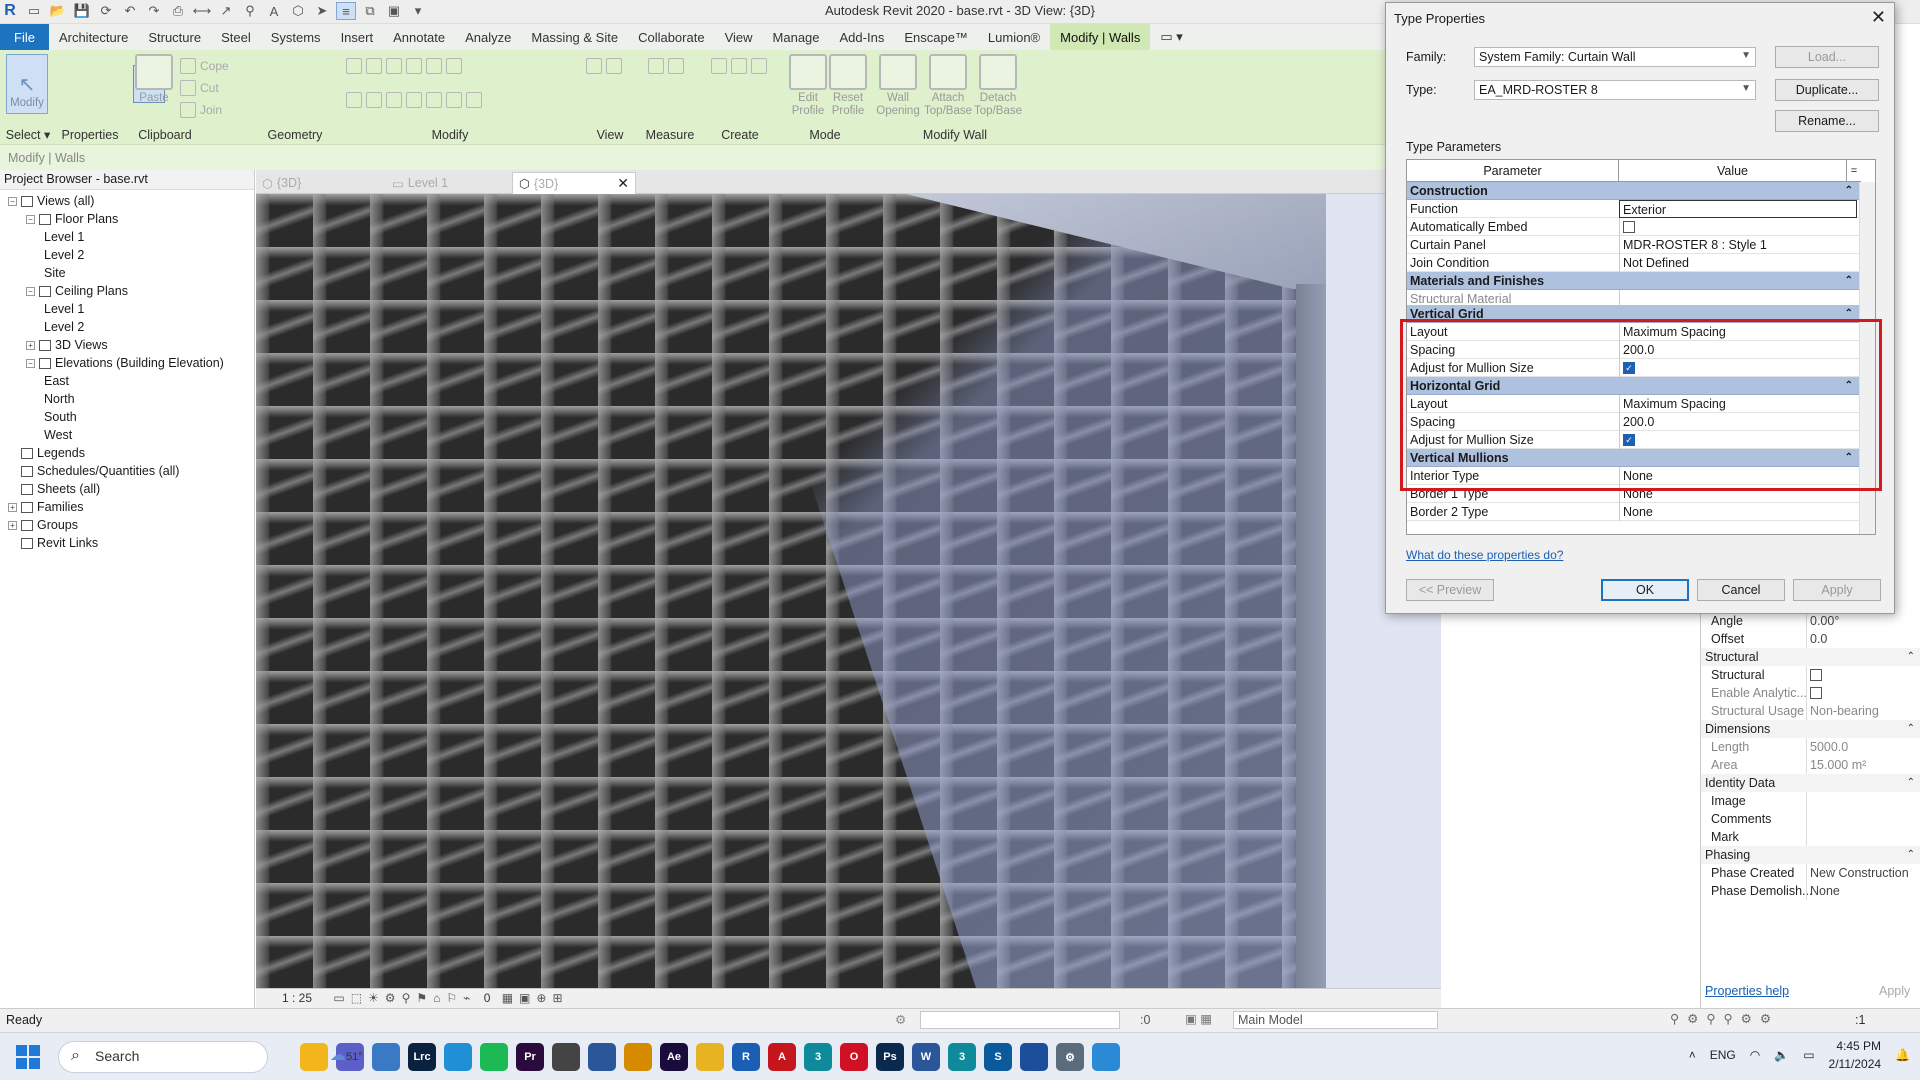 The image size is (1920, 1080). What do you see at coordinates (1861, 765) in the screenshot?
I see `property-value: 15.000 m²` at bounding box center [1861, 765].